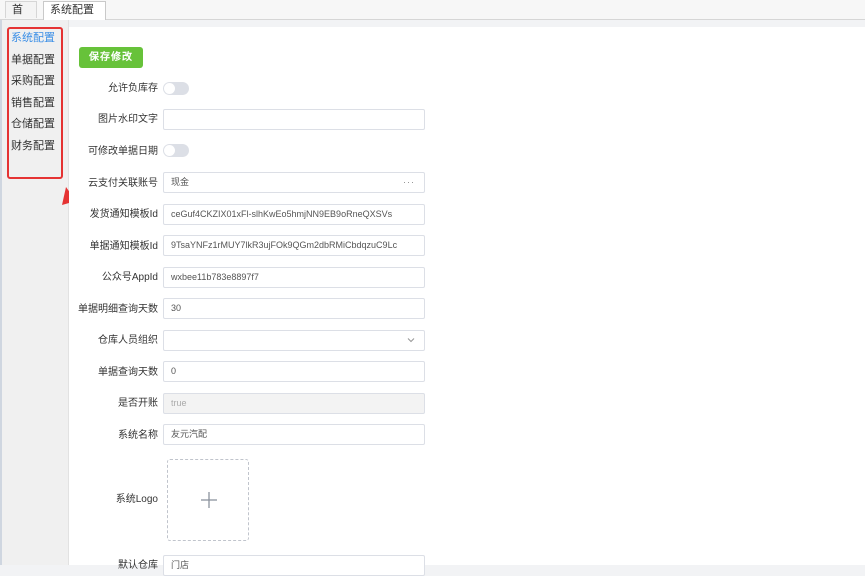 The width and height of the screenshot is (865, 576). I want to click on official-appid-input: wxbee11b783e8897f7, so click(294, 277).